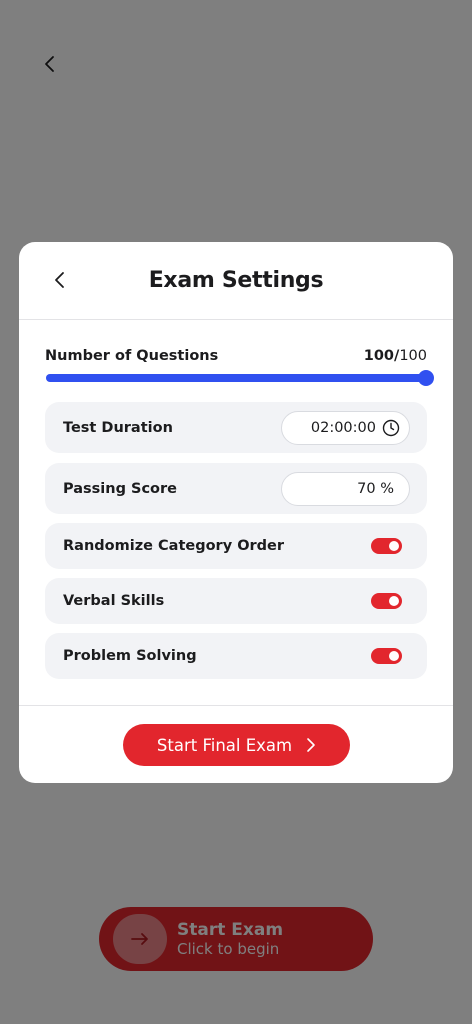  What do you see at coordinates (379, 356) in the screenshot?
I see `questions-current: 100` at bounding box center [379, 356].